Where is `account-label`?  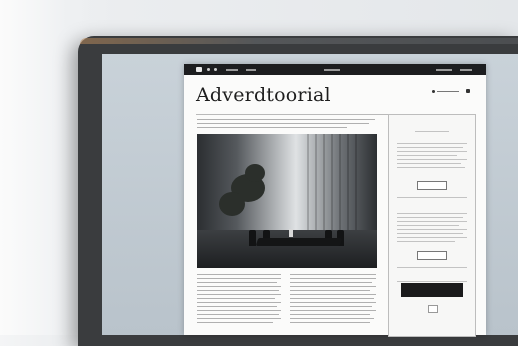 account-label is located at coordinates (448, 91).